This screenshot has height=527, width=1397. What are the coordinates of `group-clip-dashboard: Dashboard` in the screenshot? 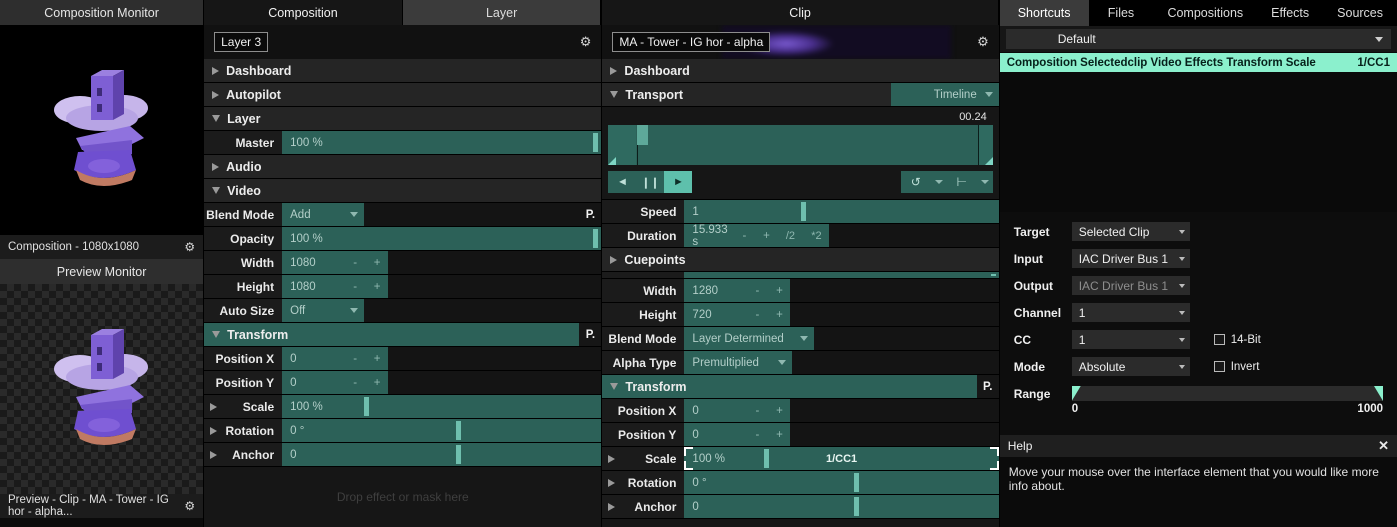 It's located at (800, 71).